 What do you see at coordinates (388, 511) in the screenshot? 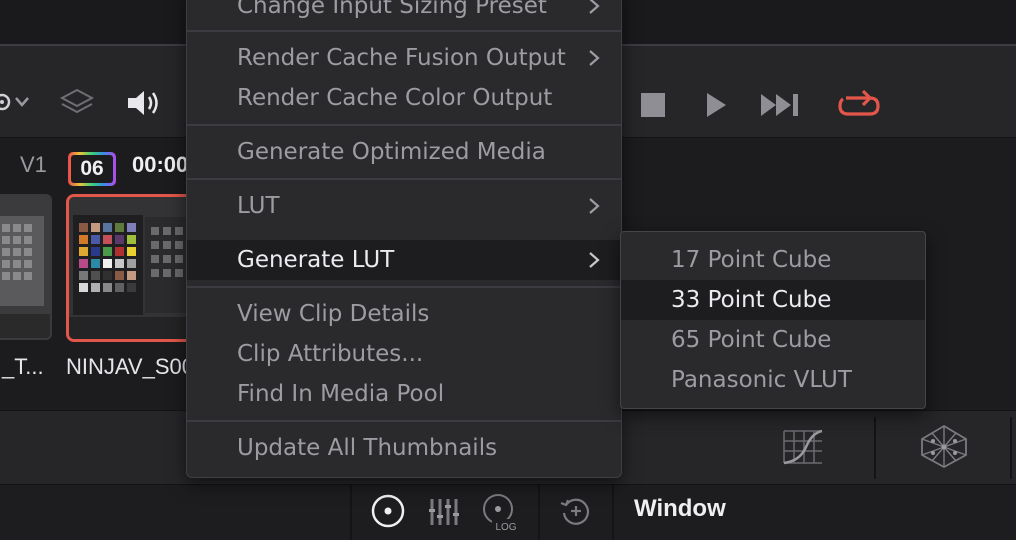
I see `primaries-wheel-icon` at bounding box center [388, 511].